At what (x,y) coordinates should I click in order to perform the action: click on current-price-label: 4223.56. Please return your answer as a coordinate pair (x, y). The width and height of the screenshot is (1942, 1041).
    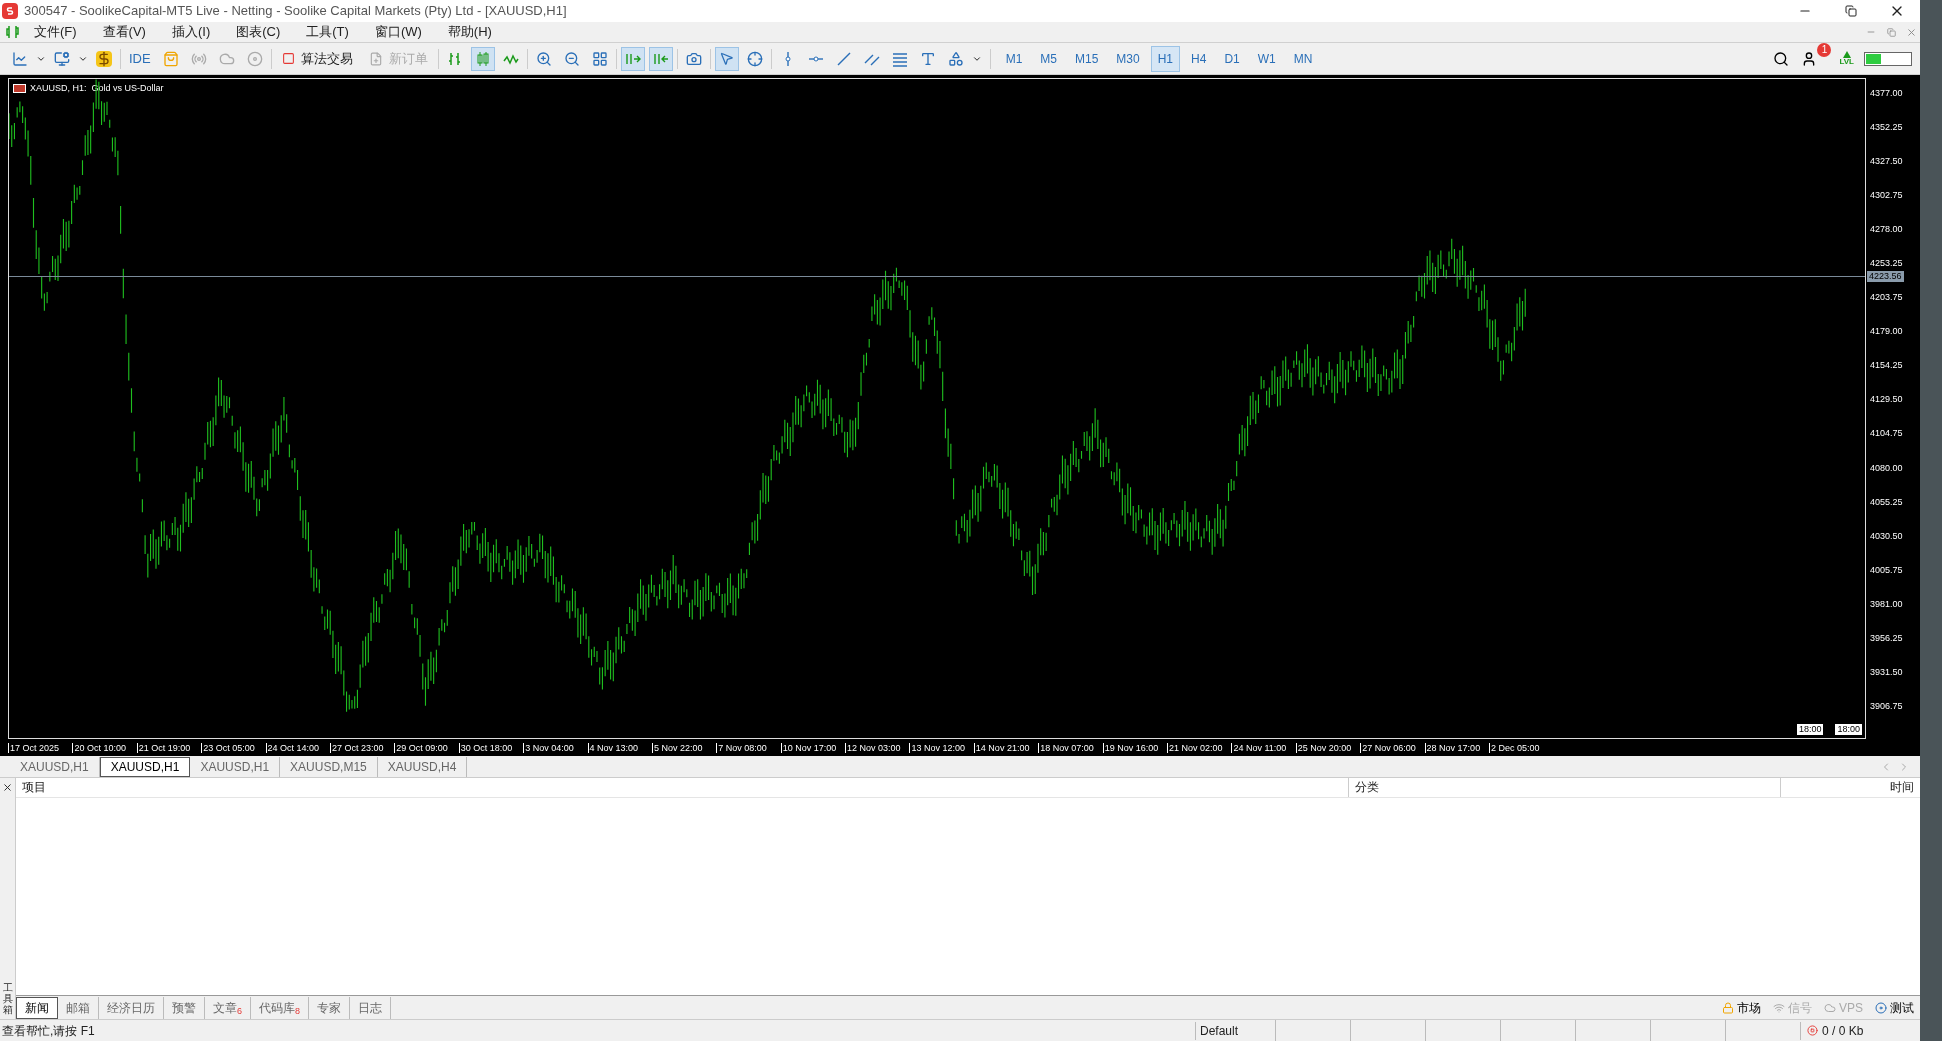
    Looking at the image, I should click on (1885, 276).